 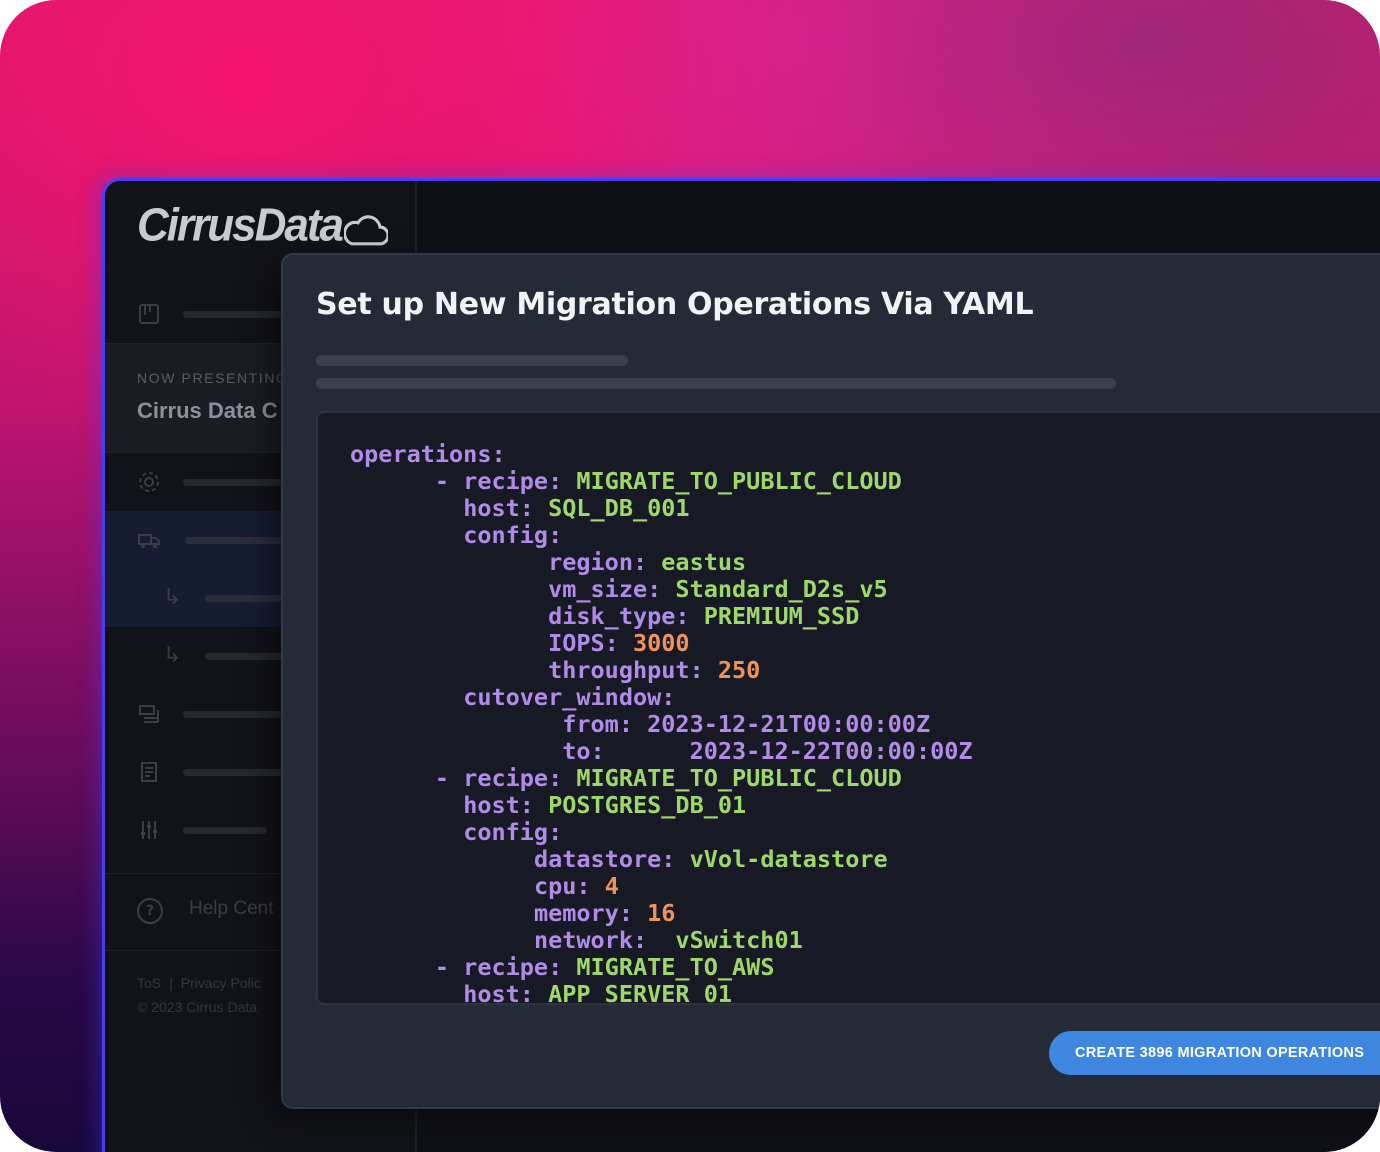 What do you see at coordinates (149, 314) in the screenshot?
I see `board-icon` at bounding box center [149, 314].